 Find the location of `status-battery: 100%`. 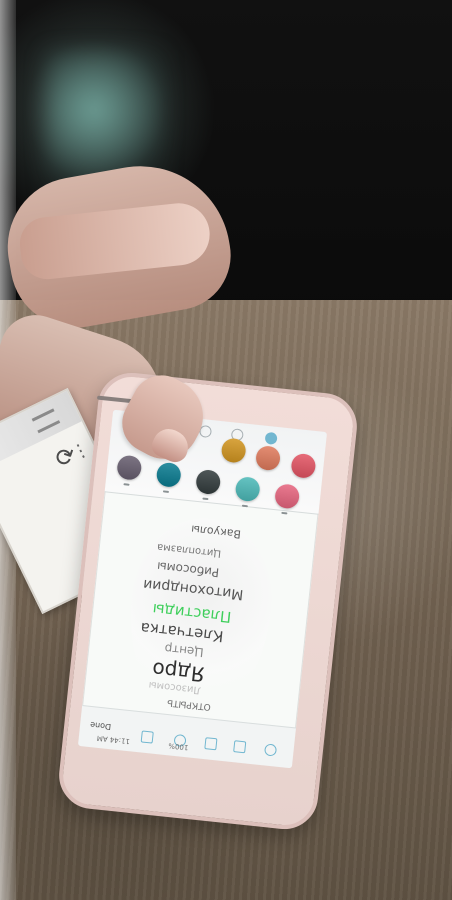

status-battery: 100% is located at coordinates (178, 746).